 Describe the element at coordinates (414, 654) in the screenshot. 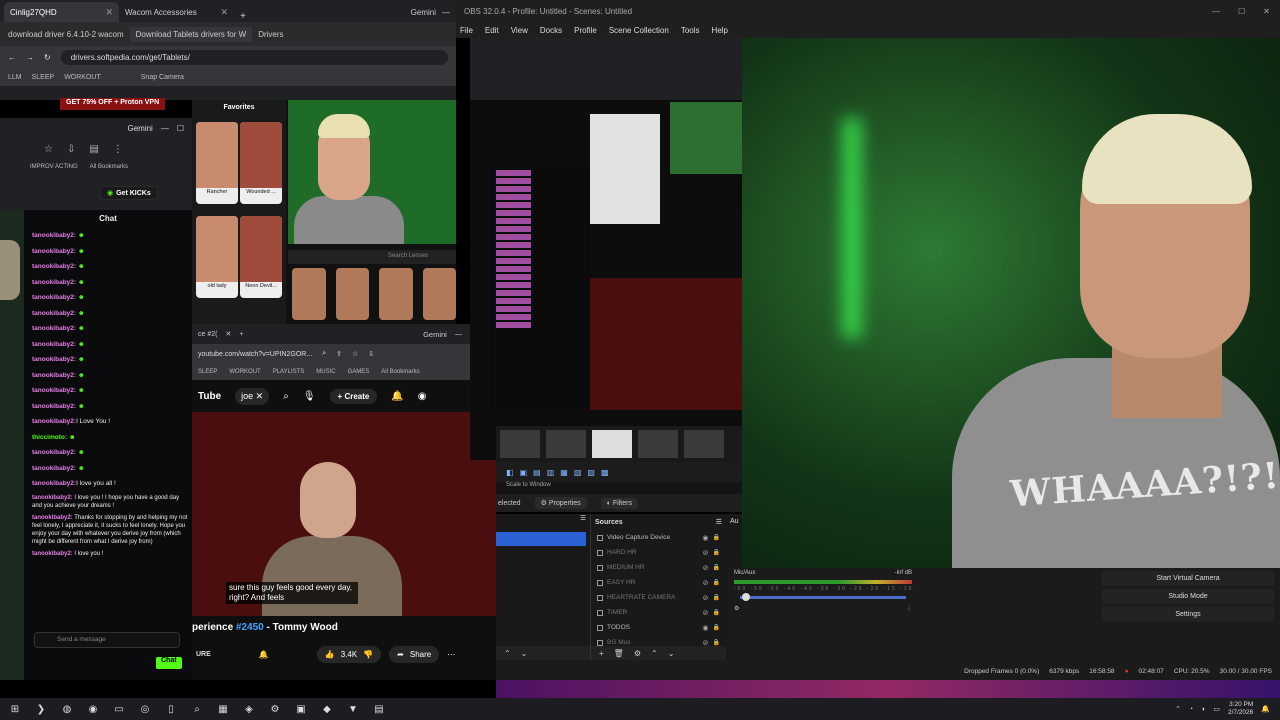

I see `share-button: ➦ Share` at that location.